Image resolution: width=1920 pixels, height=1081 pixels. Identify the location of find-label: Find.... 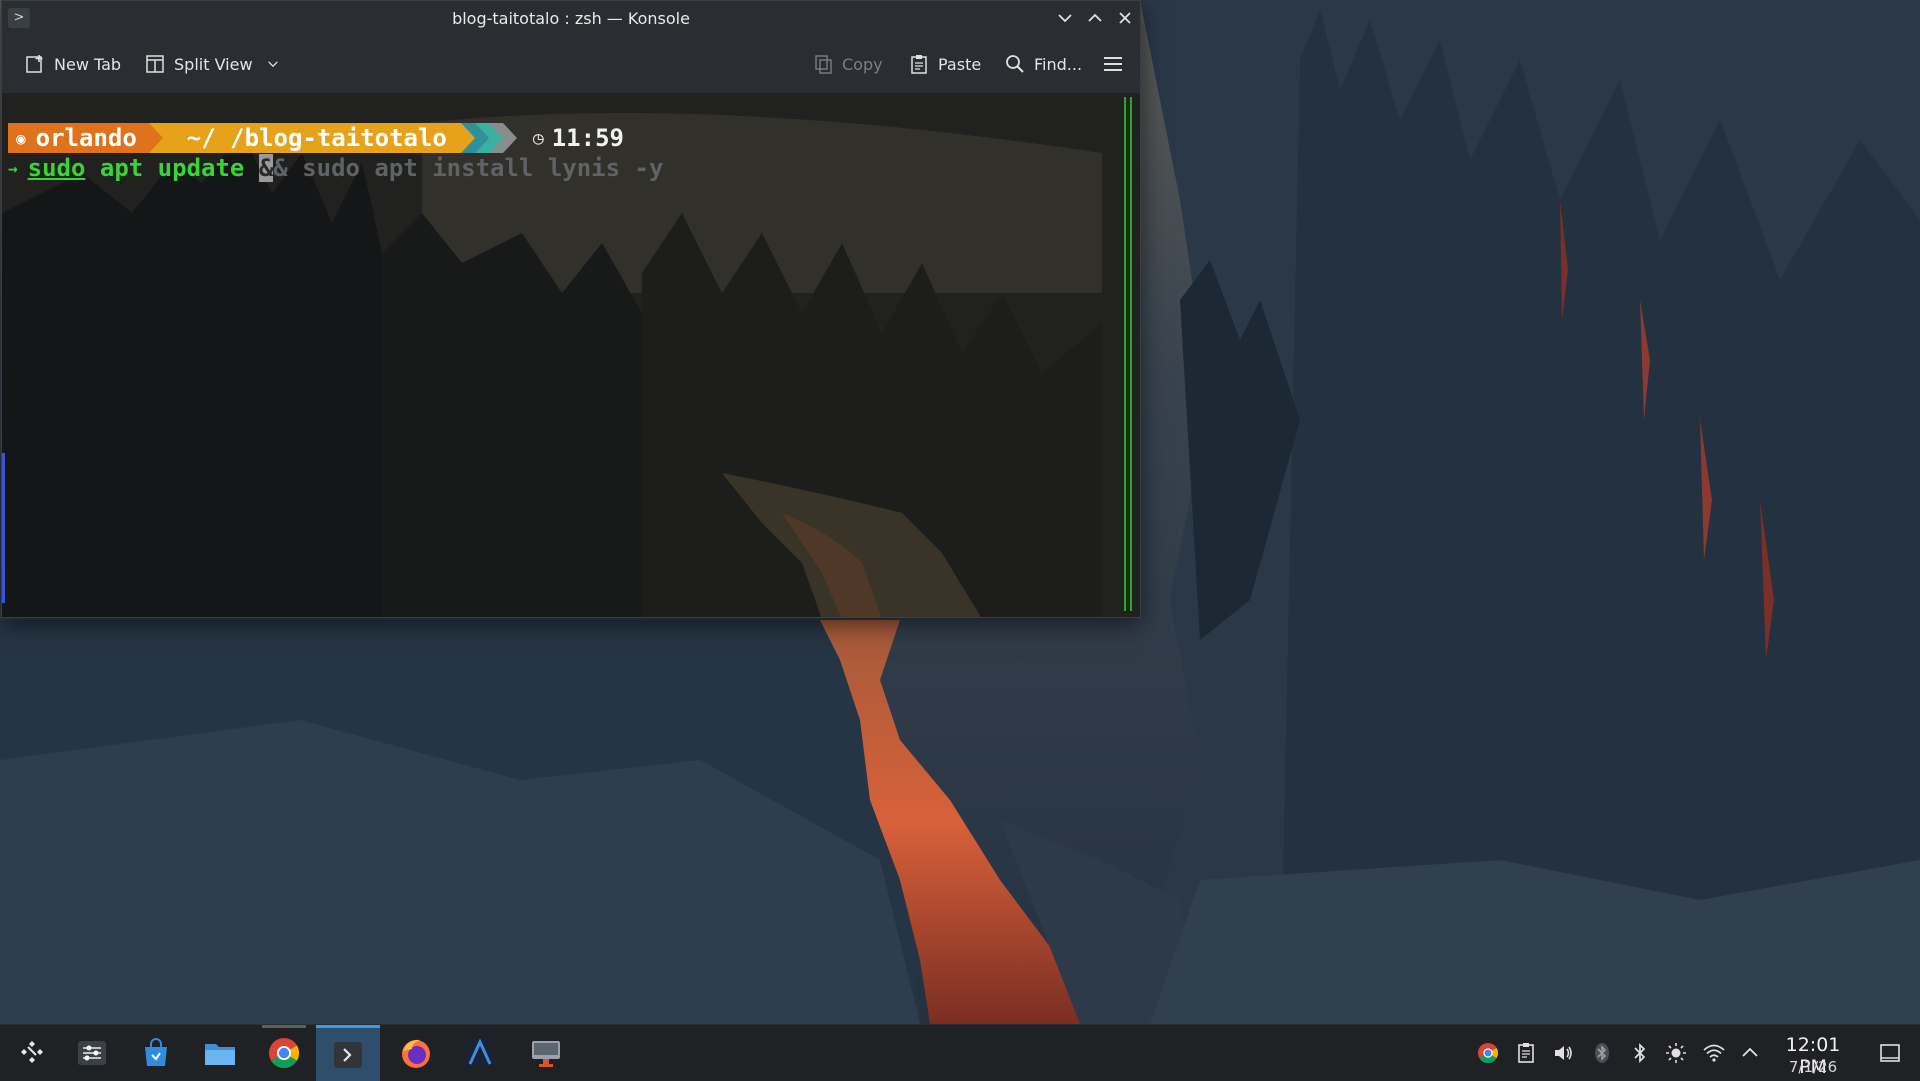
(1058, 64).